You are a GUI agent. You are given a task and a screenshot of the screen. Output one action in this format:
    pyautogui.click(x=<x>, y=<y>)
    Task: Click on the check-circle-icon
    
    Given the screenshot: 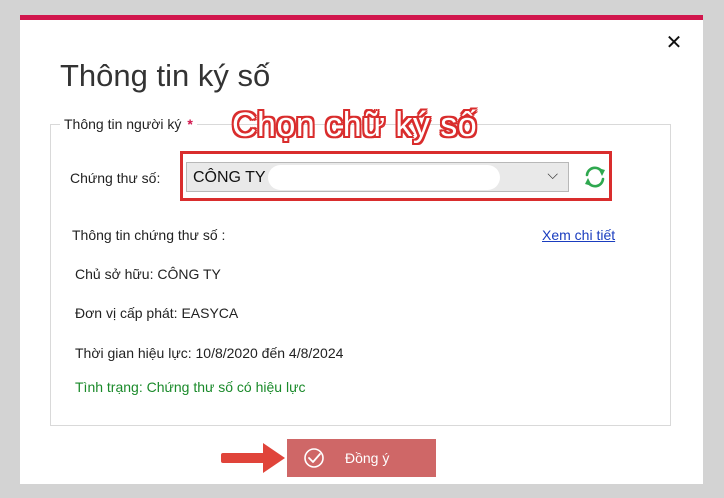 What is the action you would take?
    pyautogui.click(x=314, y=458)
    